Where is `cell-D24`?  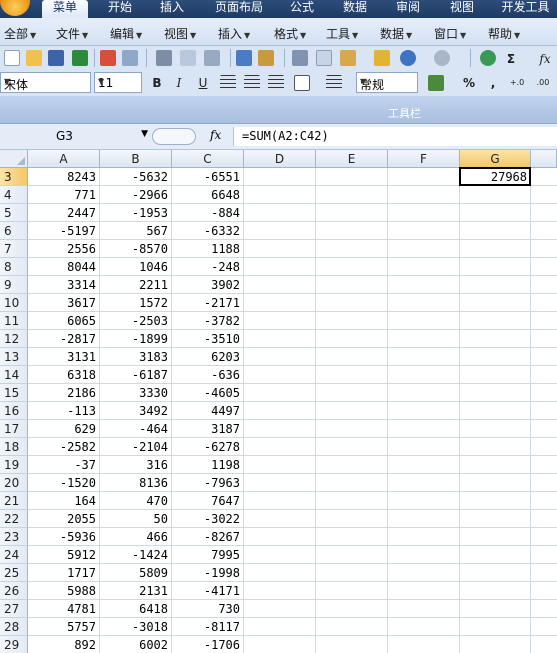
cell-D24 is located at coordinates (280, 555).